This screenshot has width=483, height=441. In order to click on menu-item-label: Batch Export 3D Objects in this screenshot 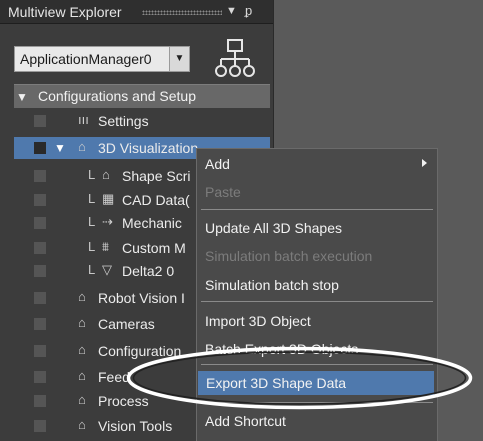, I will do `click(282, 349)`.